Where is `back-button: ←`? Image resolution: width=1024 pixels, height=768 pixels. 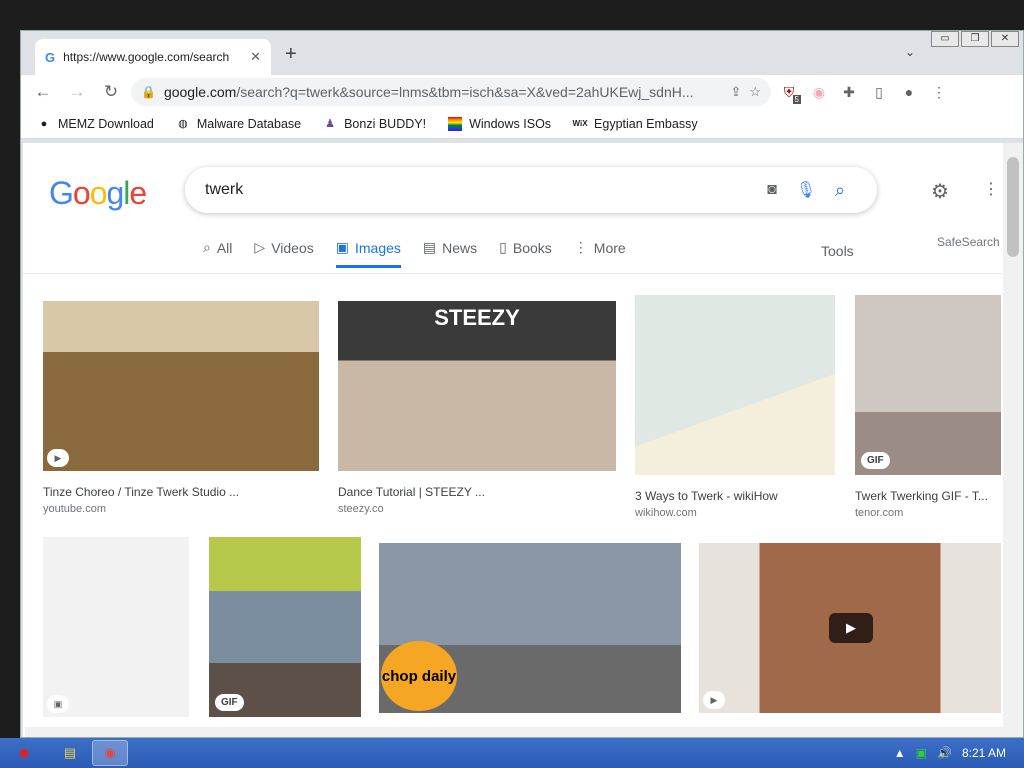
back-button: ← is located at coordinates (43, 92).